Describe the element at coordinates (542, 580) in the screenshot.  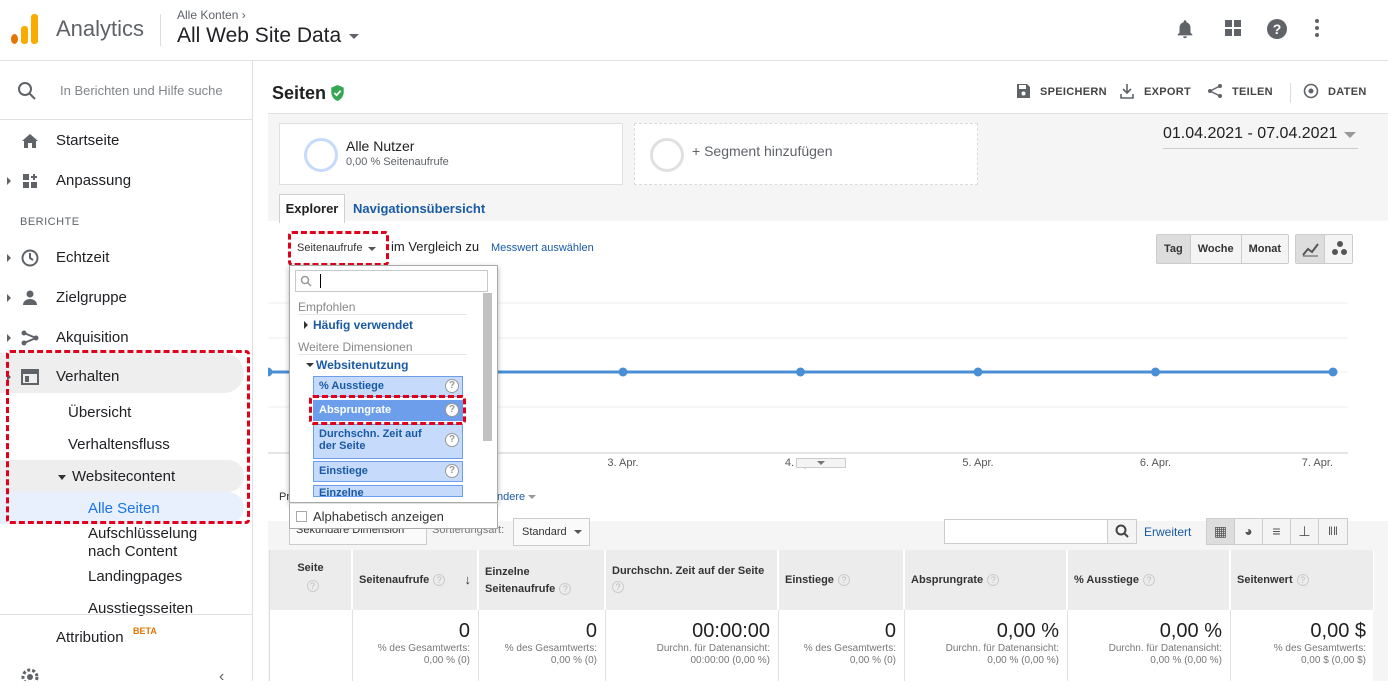
I see `table-header-unique-pageviews: Einzelne Seitenaufrufe?` at that location.